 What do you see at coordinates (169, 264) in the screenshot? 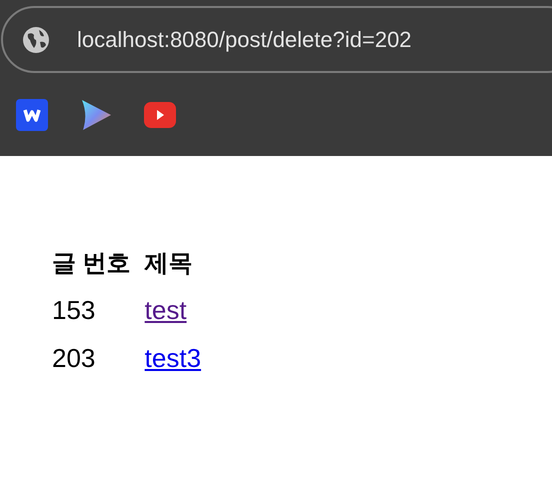
I see `column-header: 제목` at bounding box center [169, 264].